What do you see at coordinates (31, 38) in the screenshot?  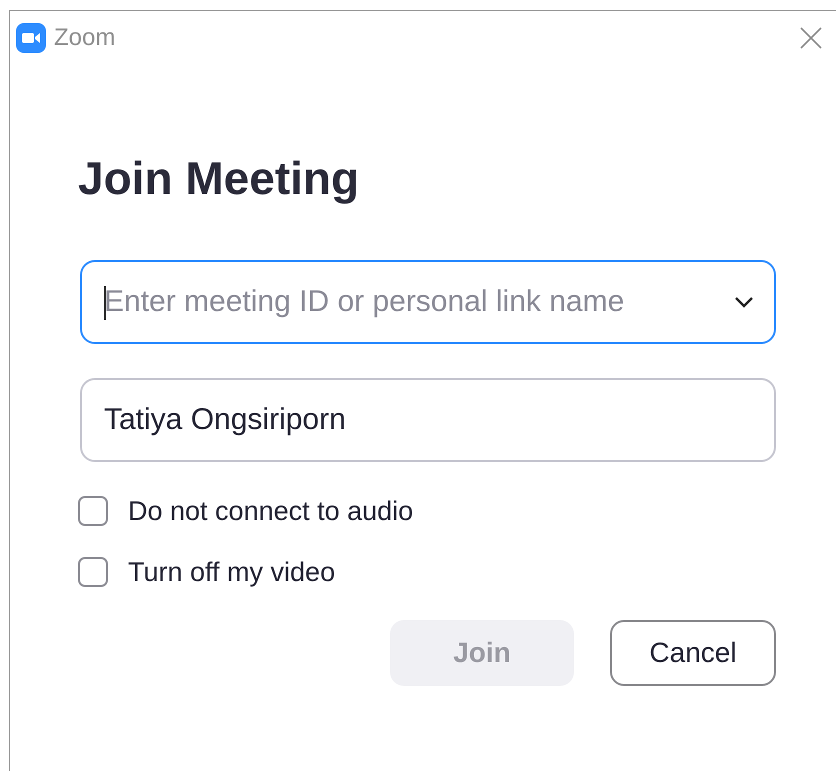 I see `app-logo-icon` at bounding box center [31, 38].